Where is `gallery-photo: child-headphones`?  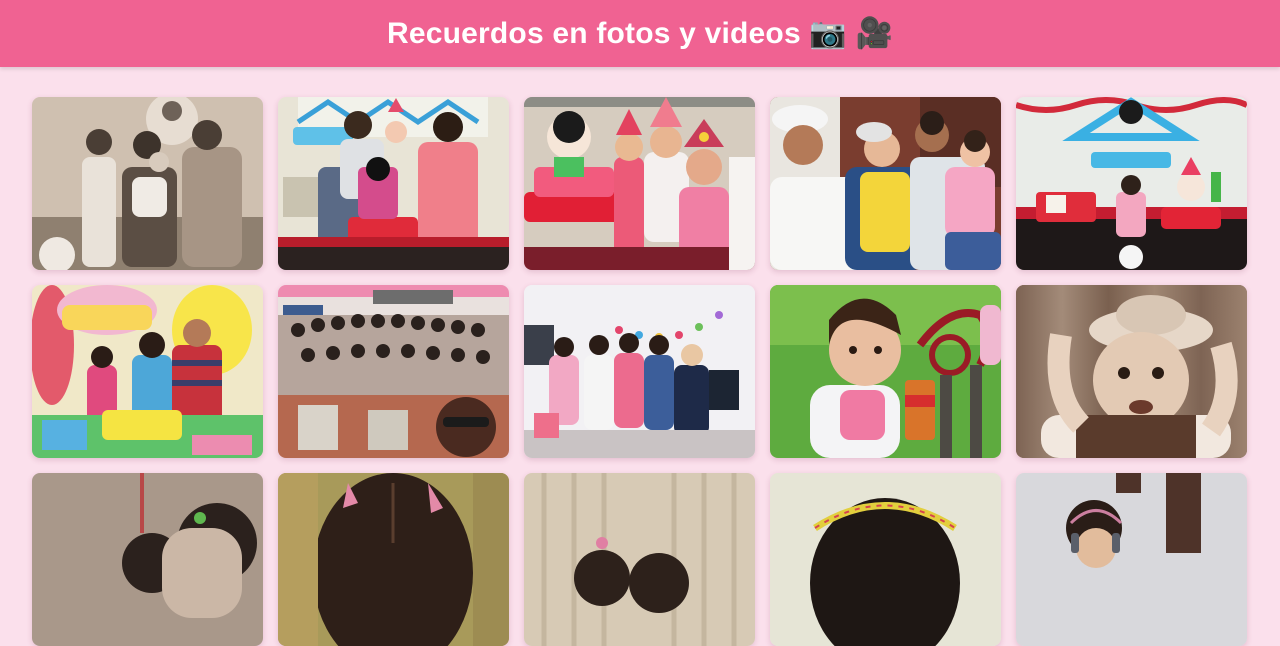
gallery-photo: child-headphones is located at coordinates (1131, 559).